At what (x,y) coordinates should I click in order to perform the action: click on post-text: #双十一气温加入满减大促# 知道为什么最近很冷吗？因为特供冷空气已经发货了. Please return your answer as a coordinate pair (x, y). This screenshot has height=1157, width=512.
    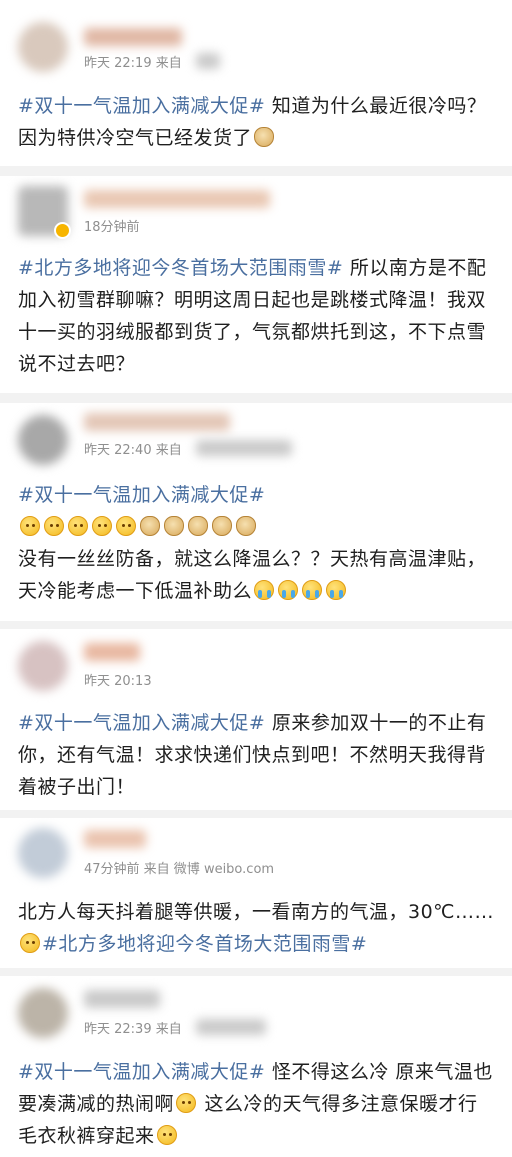
    Looking at the image, I should click on (259, 122).